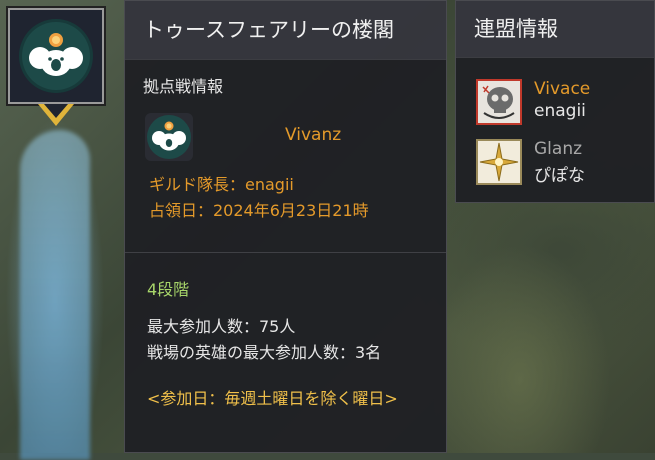 This screenshot has width=655, height=460. Describe the element at coordinates (56, 111) in the screenshot. I see `marker-pointer-inner` at that location.